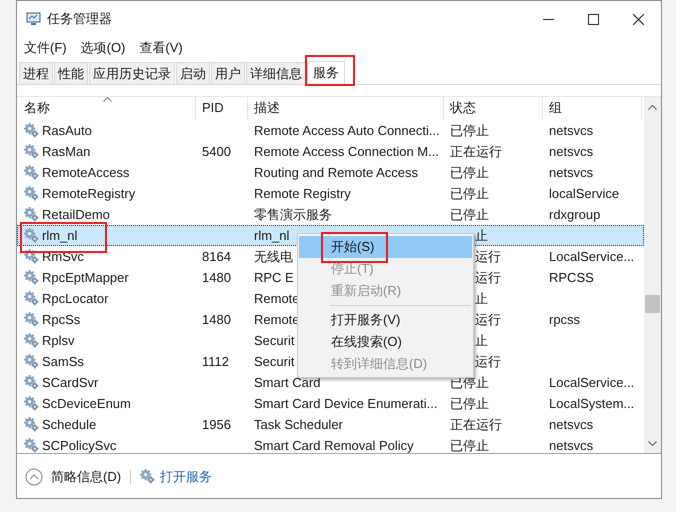 The image size is (676, 512). Describe the element at coordinates (215, 361) in the screenshot. I see `table-cell-text: 1112` at that location.